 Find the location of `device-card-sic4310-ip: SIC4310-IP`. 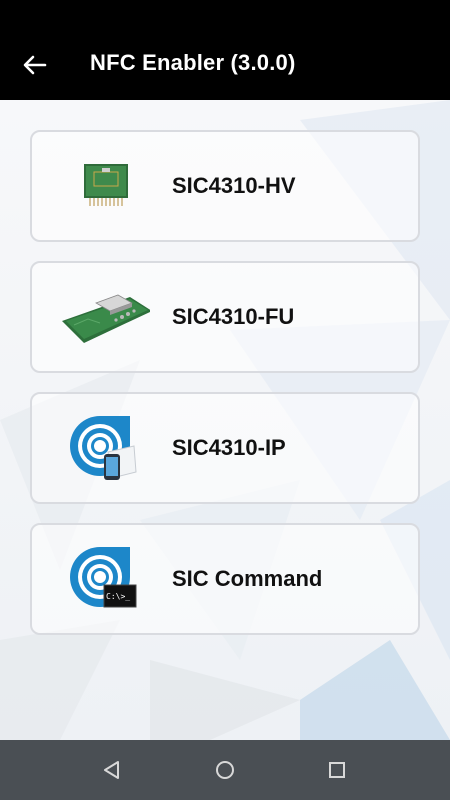

device-card-sic4310-ip: SIC4310-IP is located at coordinates (225, 448).